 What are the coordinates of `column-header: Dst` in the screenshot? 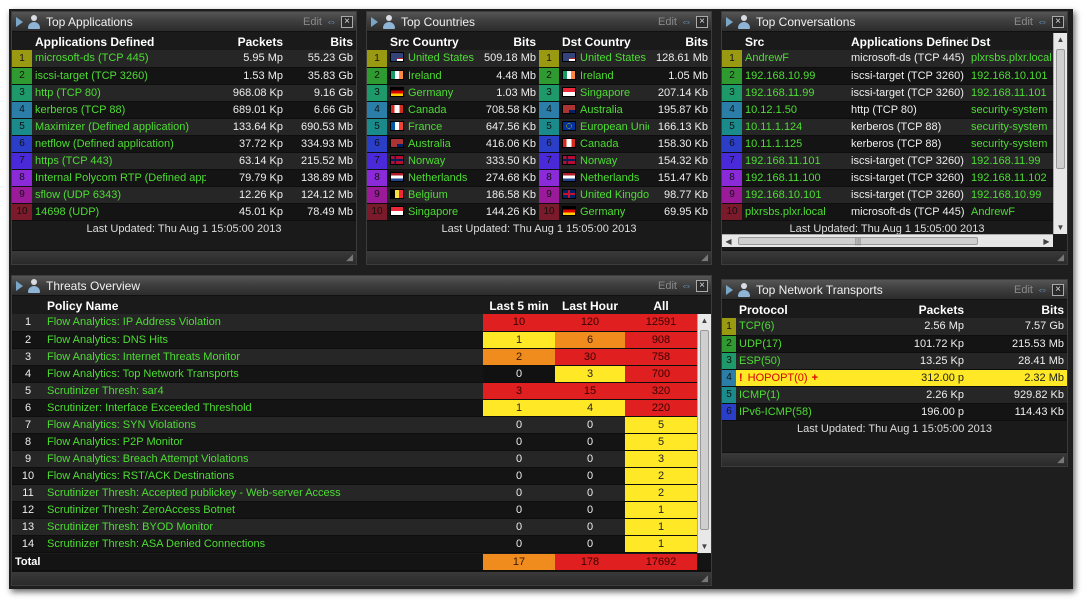 It's located at (1010, 41).